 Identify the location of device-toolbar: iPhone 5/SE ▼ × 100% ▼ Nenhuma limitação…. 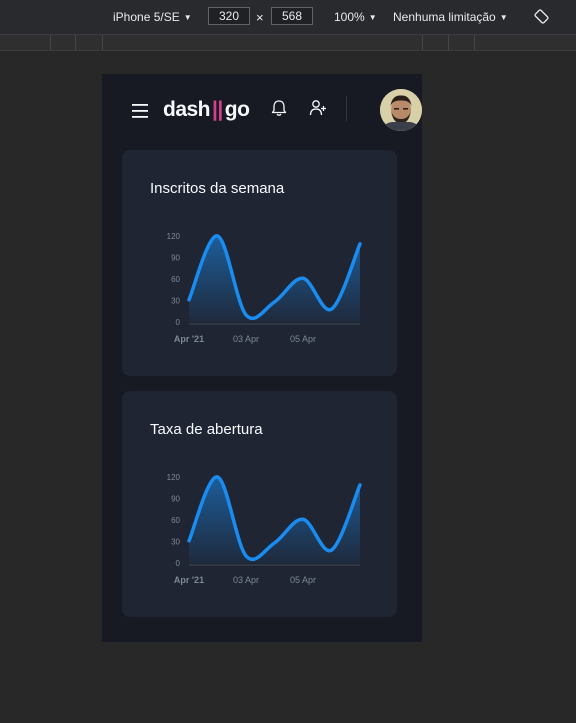
(288, 17).